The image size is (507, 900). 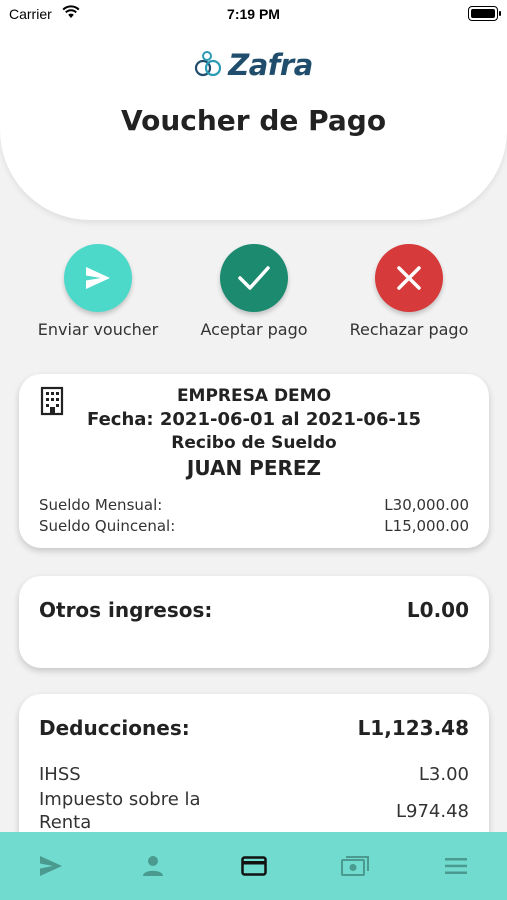 What do you see at coordinates (270, 65) in the screenshot?
I see `logo-text: Zafra` at bounding box center [270, 65].